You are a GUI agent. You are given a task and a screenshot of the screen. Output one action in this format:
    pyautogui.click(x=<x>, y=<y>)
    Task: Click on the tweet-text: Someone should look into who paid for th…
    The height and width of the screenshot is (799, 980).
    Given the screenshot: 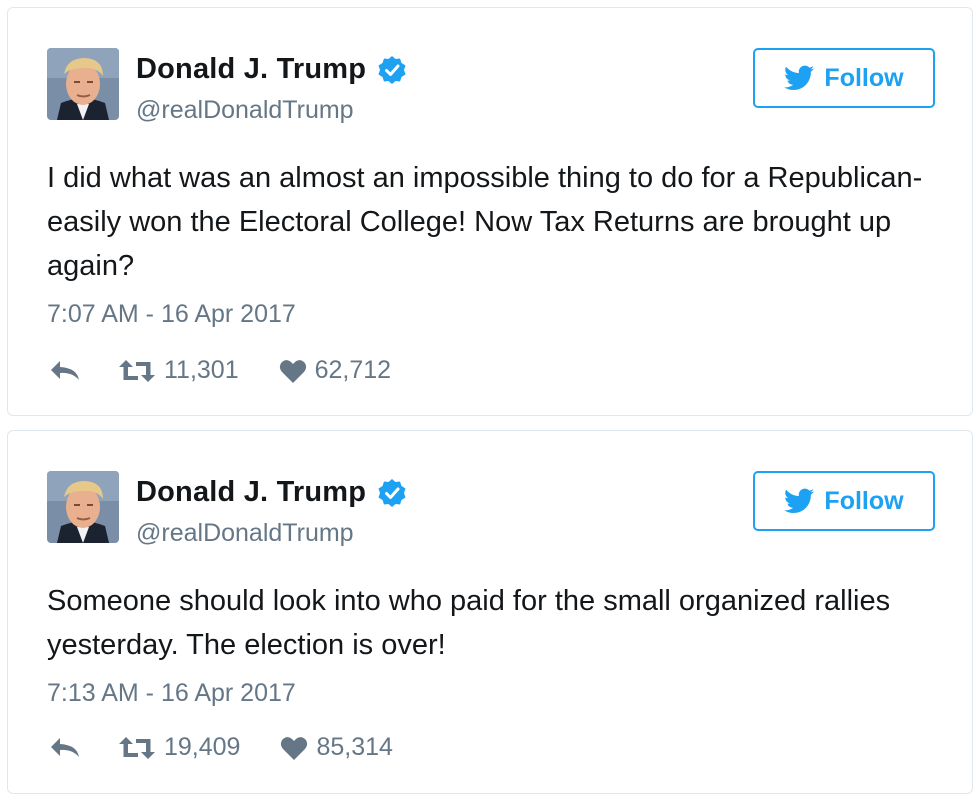 What is the action you would take?
    pyautogui.click(x=469, y=623)
    